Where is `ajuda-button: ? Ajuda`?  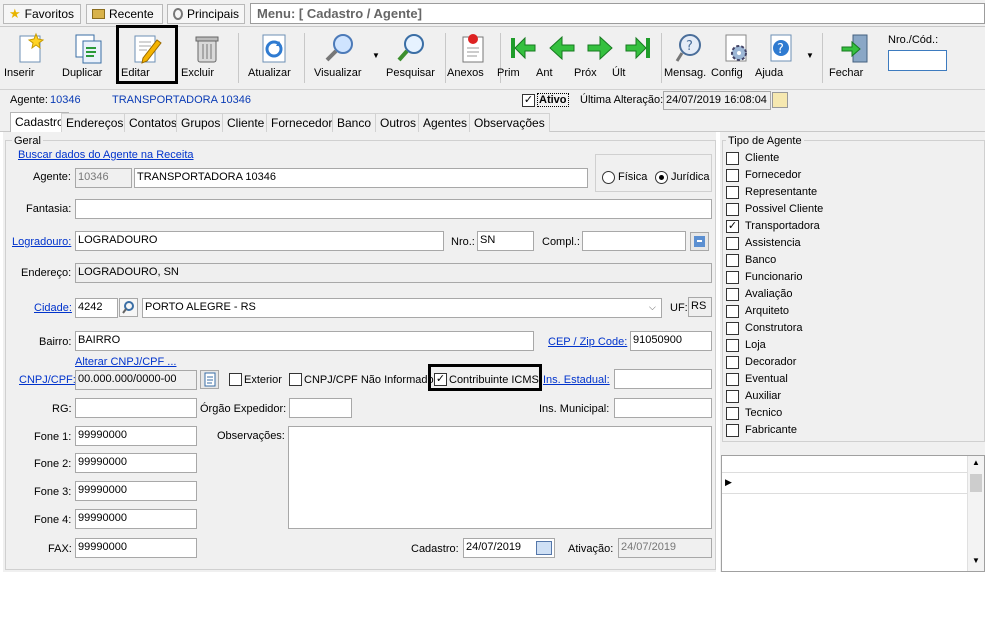 ajuda-button: ? Ajuda is located at coordinates (781, 58).